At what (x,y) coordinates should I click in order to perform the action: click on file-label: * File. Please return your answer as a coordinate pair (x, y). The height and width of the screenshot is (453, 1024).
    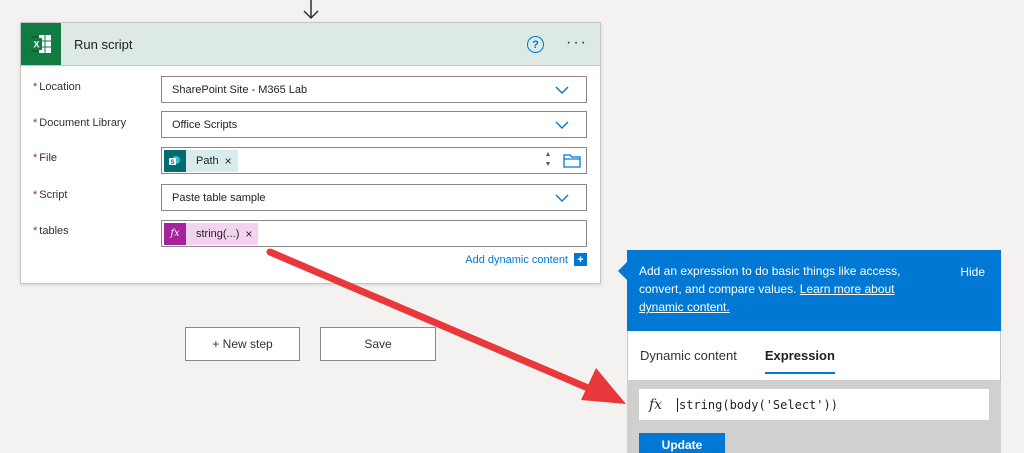
    Looking at the image, I should click on (45, 158).